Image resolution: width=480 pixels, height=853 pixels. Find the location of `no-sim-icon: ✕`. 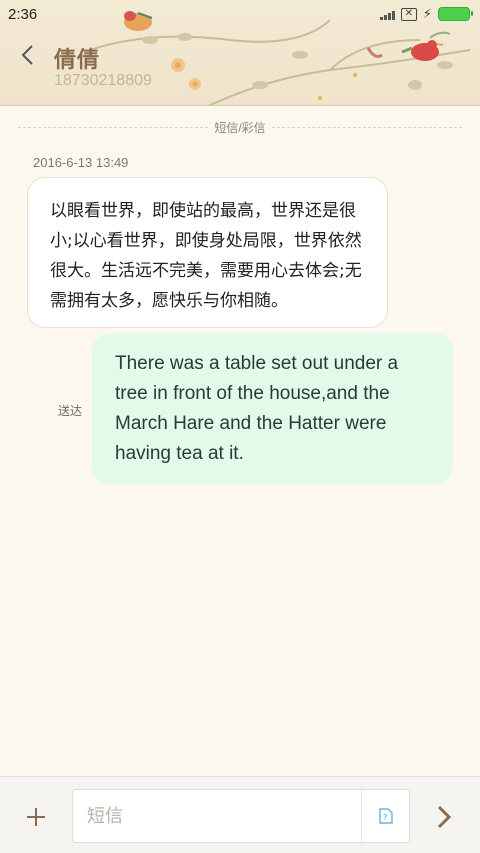

no-sim-icon: ✕ is located at coordinates (408, 14).